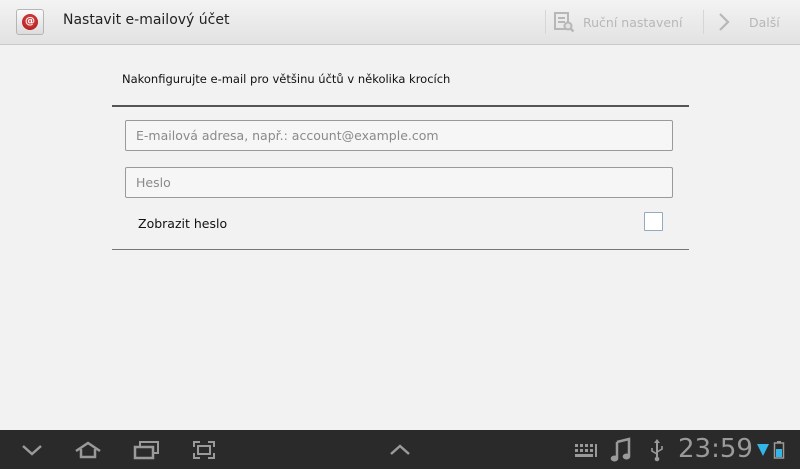 Image resolution: width=800 pixels, height=469 pixels. What do you see at coordinates (399, 135) in the screenshot?
I see `email-field` at bounding box center [399, 135].